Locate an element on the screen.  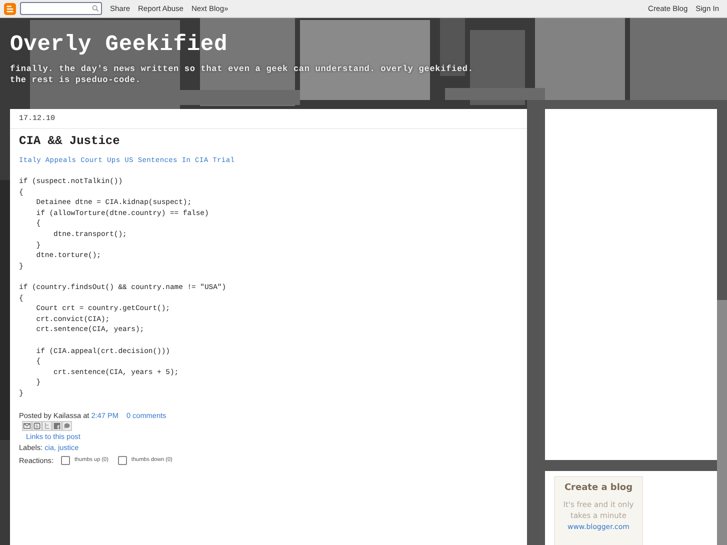
blog-title: Overly Geekified is located at coordinates (363, 44).